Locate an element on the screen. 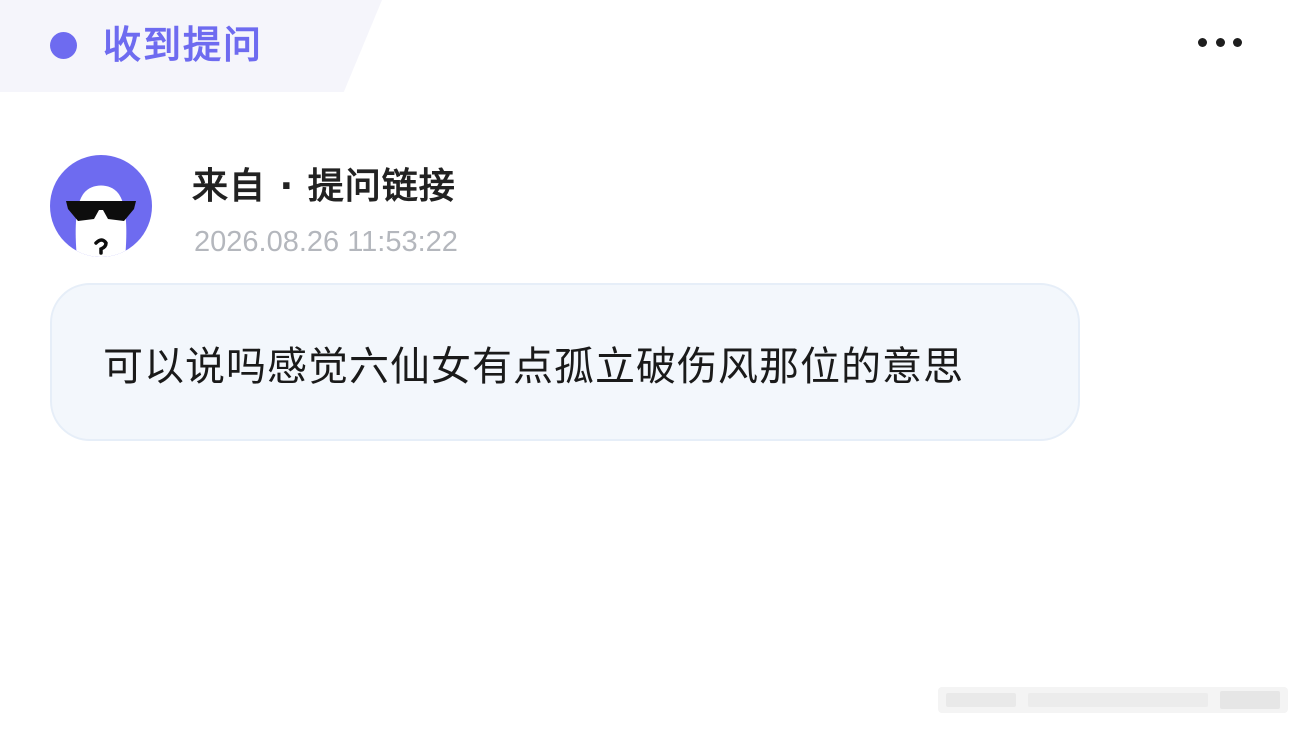 This screenshot has height=731, width=1300. more-horizontal-icon is located at coordinates (1202, 42).